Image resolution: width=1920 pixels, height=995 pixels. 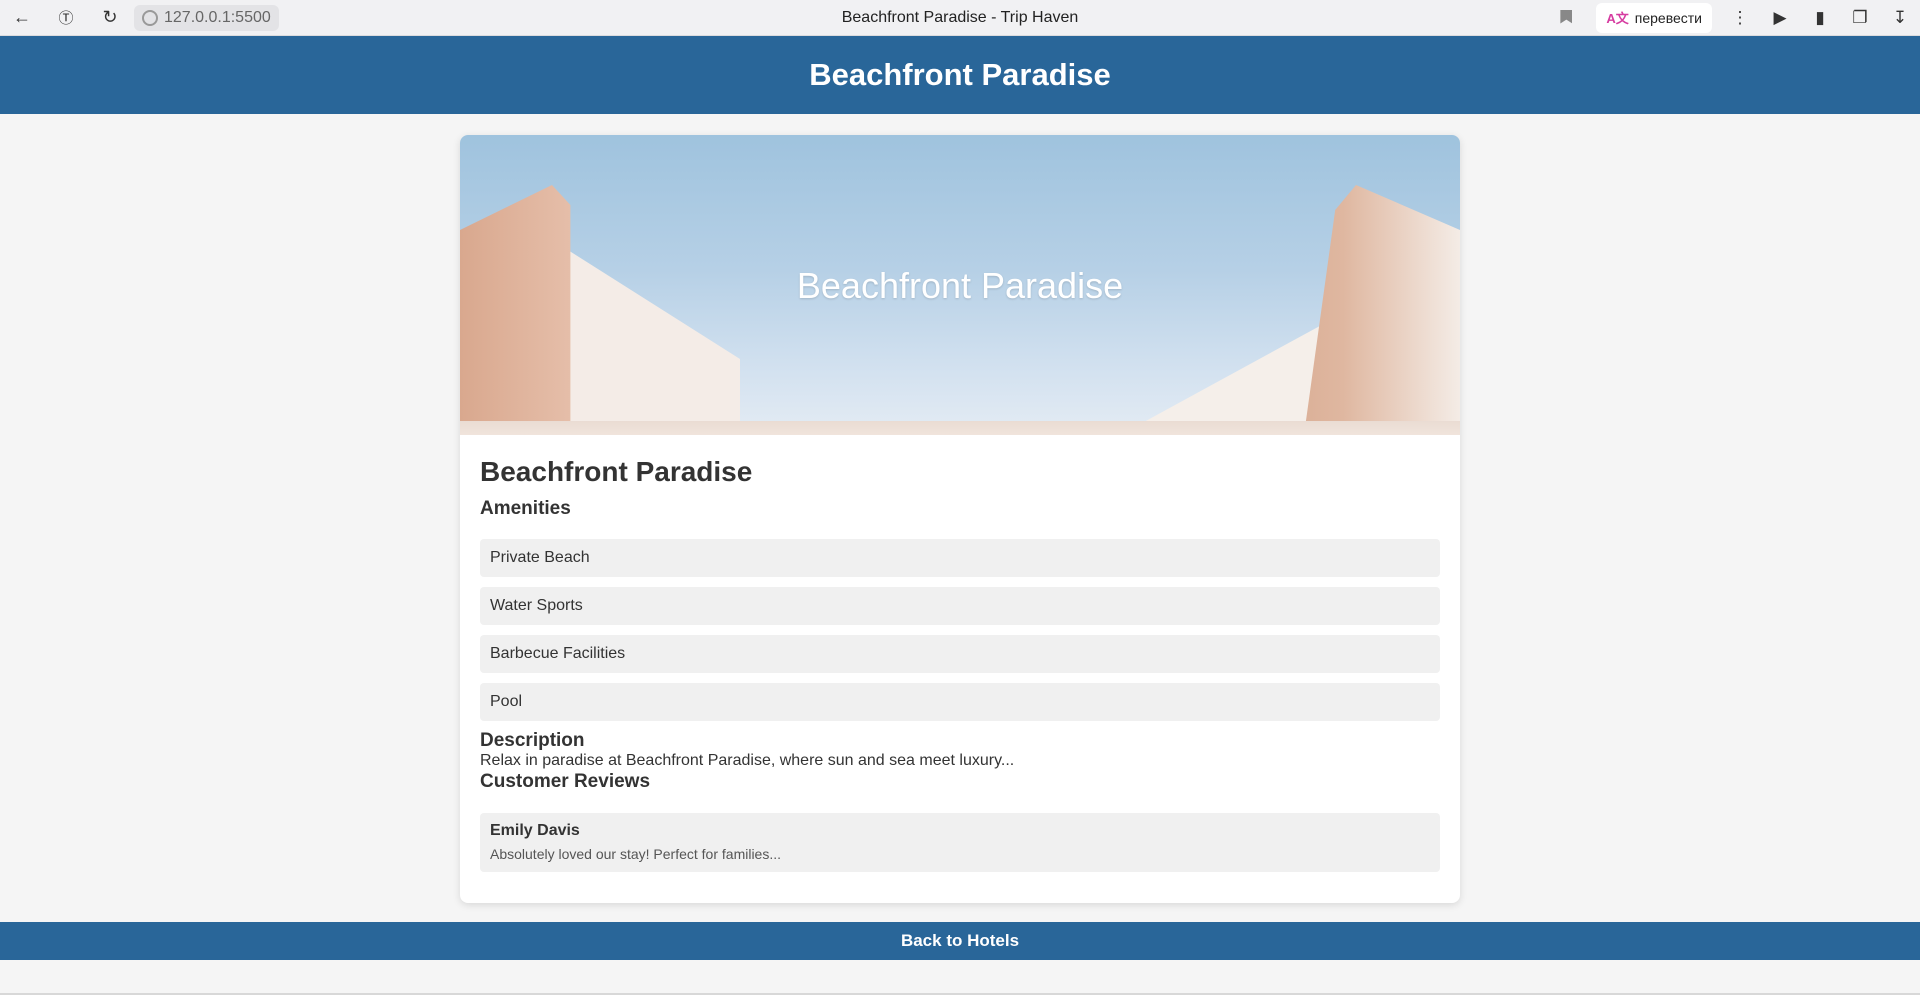 What do you see at coordinates (1900, 18) in the screenshot?
I see `download-icon: ↧` at bounding box center [1900, 18].